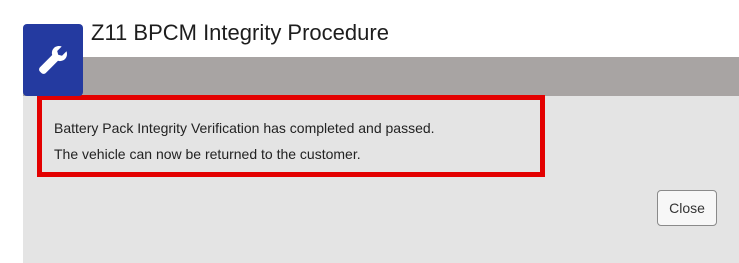  I want to click on close-button: Close, so click(687, 208).